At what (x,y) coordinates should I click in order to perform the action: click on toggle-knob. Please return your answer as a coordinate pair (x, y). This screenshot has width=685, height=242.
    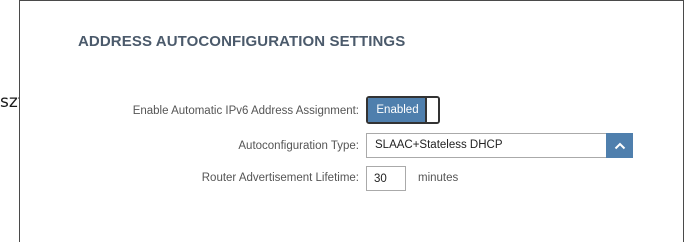
    Looking at the image, I should click on (431, 110).